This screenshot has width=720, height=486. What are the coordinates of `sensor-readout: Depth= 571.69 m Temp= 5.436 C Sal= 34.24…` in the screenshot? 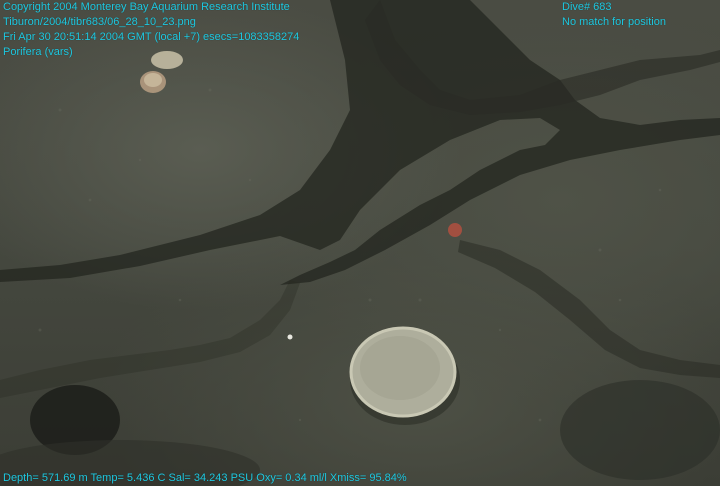 It's located at (205, 478).